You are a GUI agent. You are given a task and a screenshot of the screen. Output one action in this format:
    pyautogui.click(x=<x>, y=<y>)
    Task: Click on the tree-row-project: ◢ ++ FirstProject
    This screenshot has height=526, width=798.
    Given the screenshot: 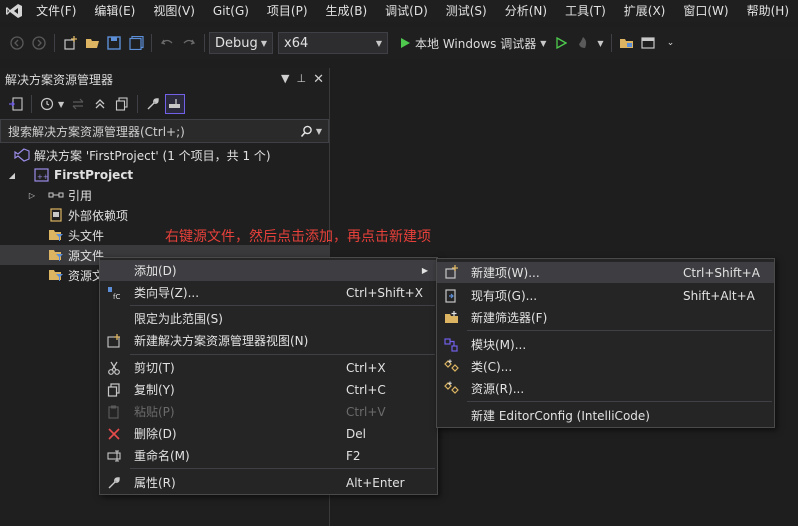 What is the action you would take?
    pyautogui.click(x=164, y=175)
    